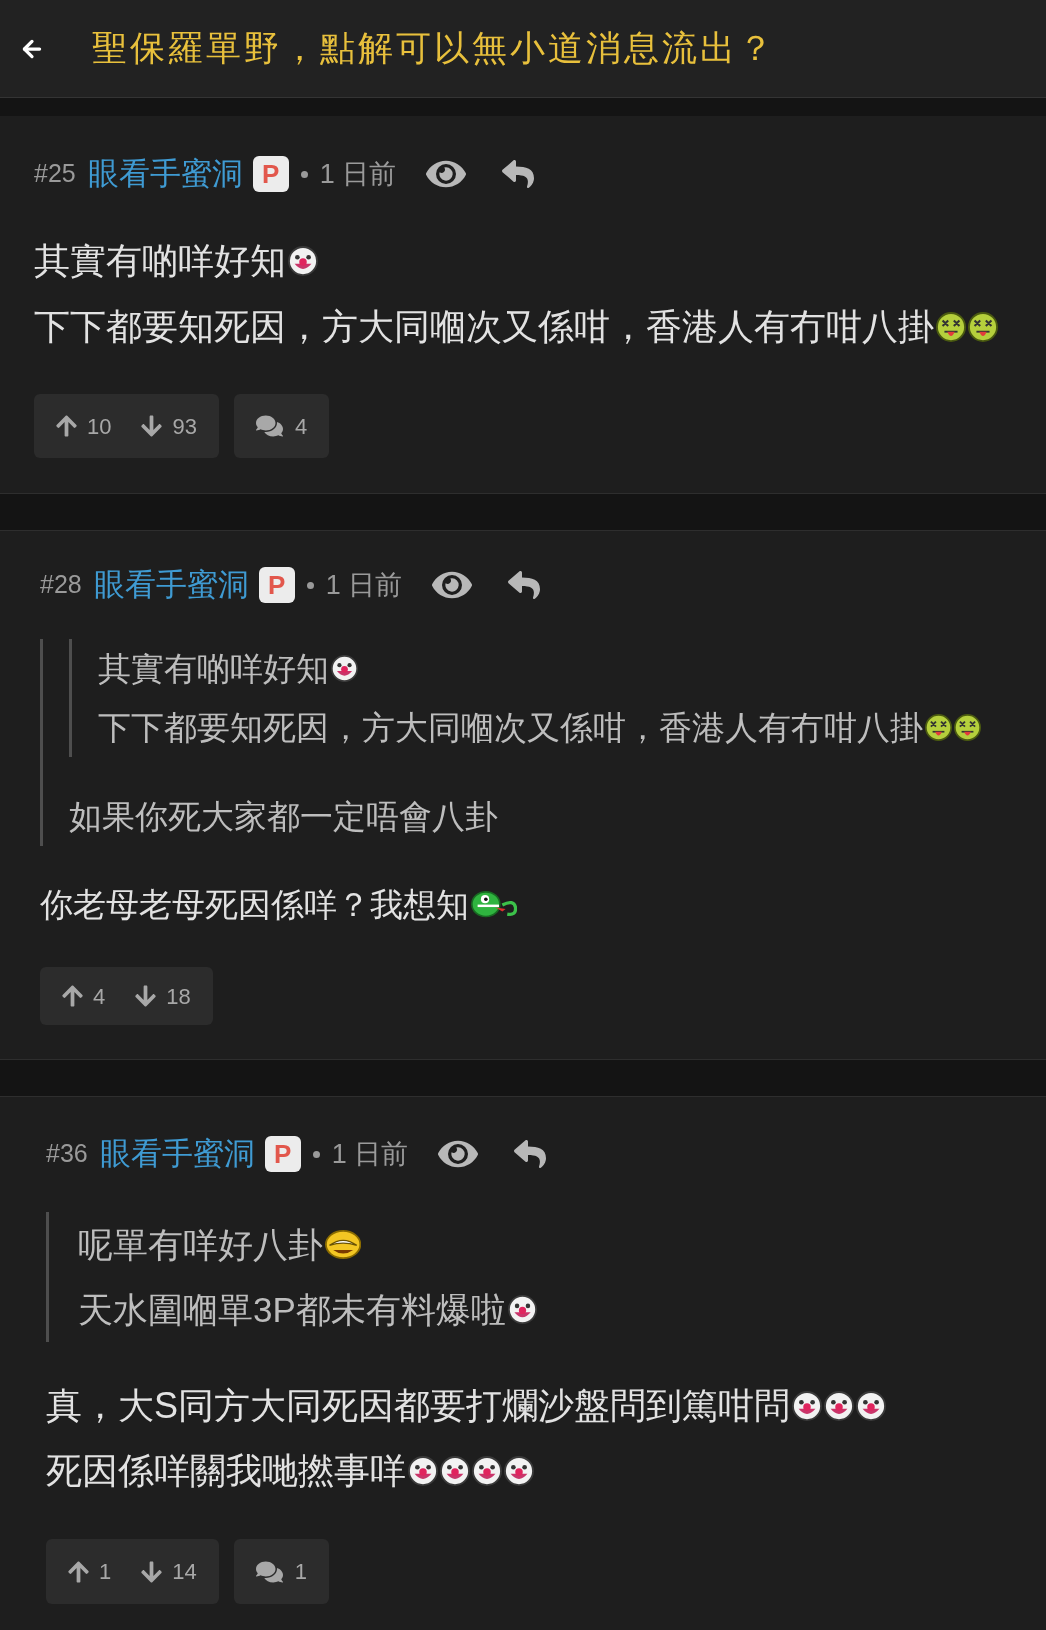  Describe the element at coordinates (254, 905) in the screenshot. I see `comment-text: 你老母老母死因係咩？我想知` at that location.